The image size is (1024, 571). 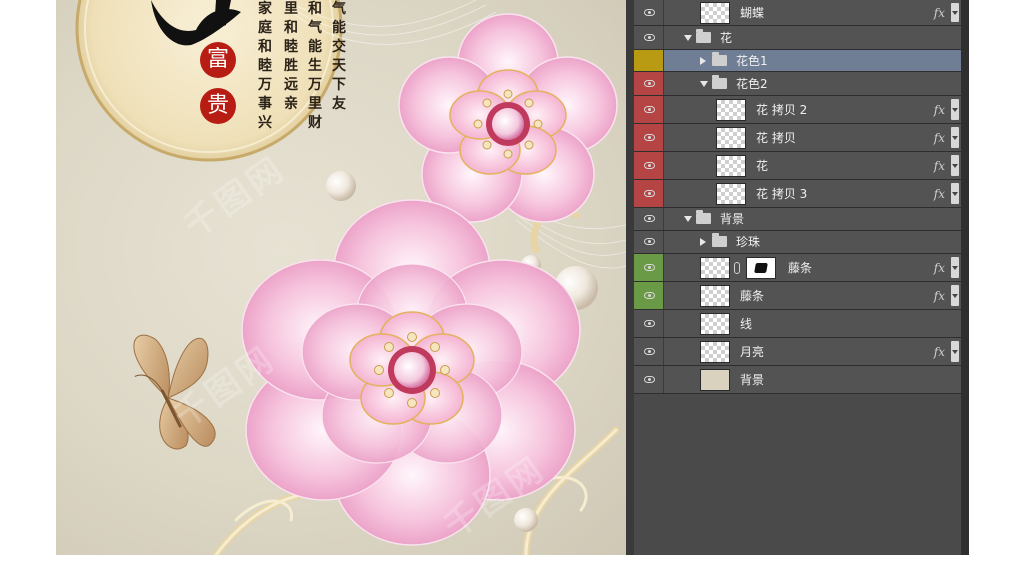 What do you see at coordinates (291, 56) in the screenshot?
I see `poem-column-3: 里和睦胜远亲` at bounding box center [291, 56].